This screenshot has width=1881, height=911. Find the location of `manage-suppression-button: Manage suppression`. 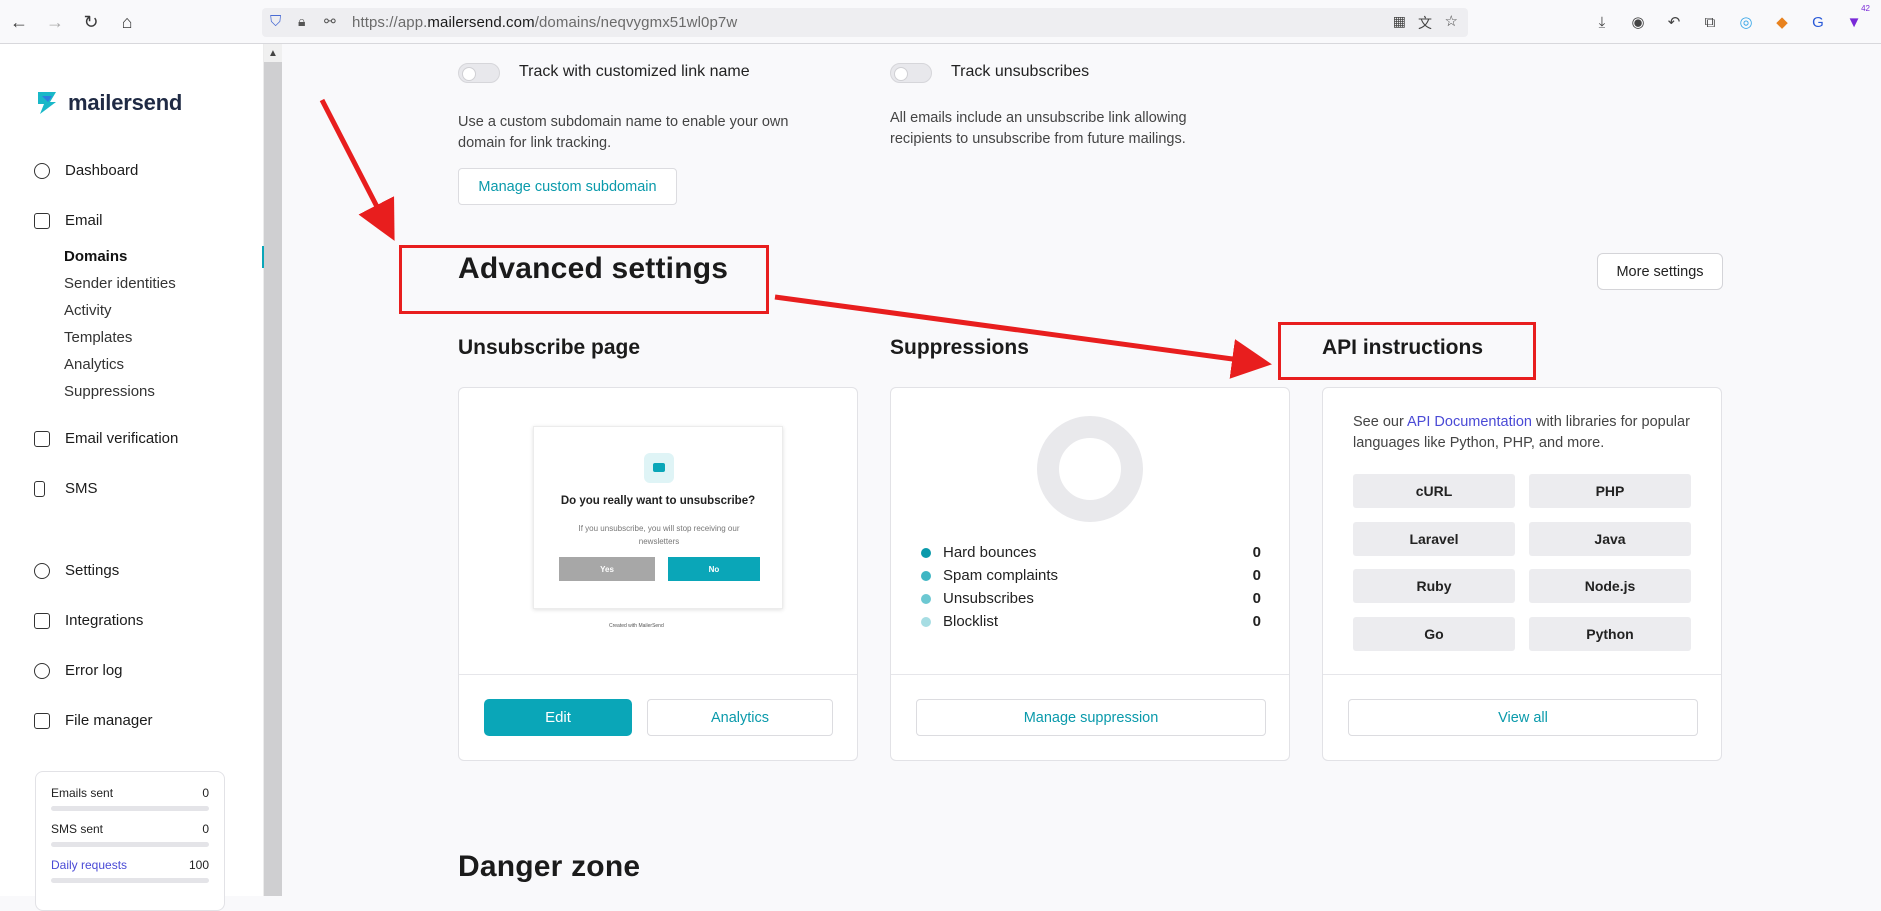

manage-suppression-button: Manage suppression is located at coordinates (1091, 717).